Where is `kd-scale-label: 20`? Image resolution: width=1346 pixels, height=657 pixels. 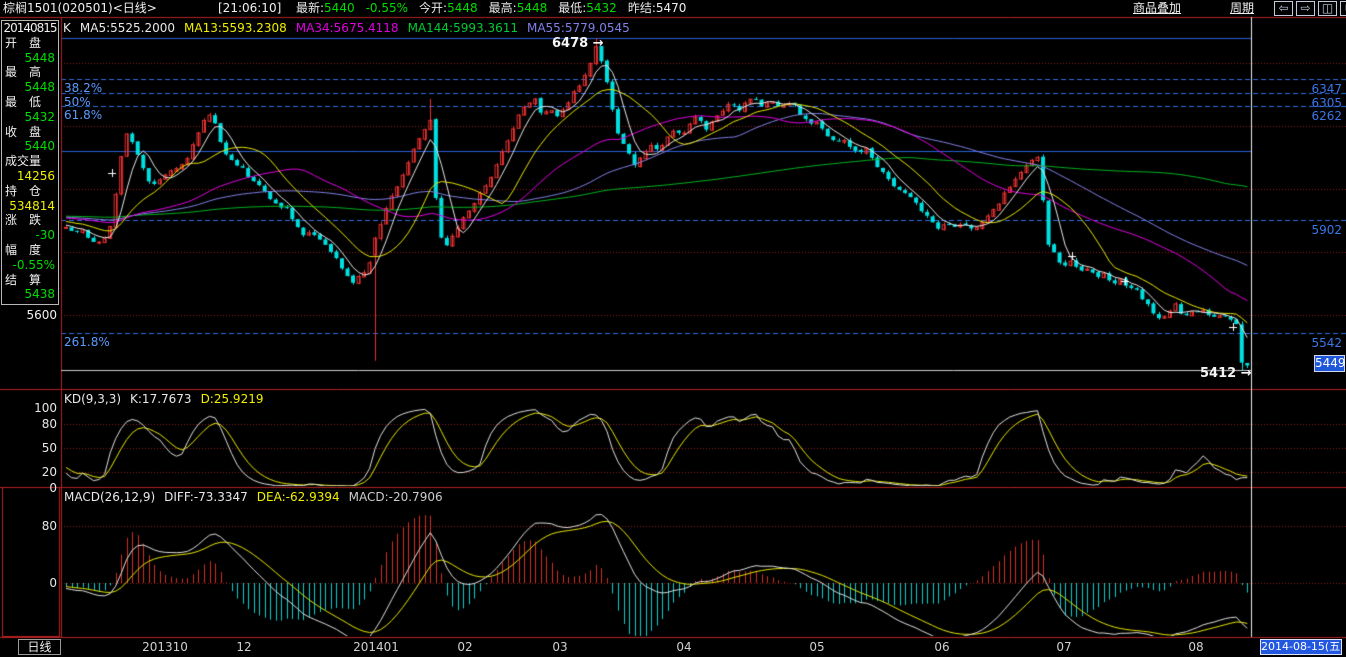
kd-scale-label: 20 is located at coordinates (49, 472).